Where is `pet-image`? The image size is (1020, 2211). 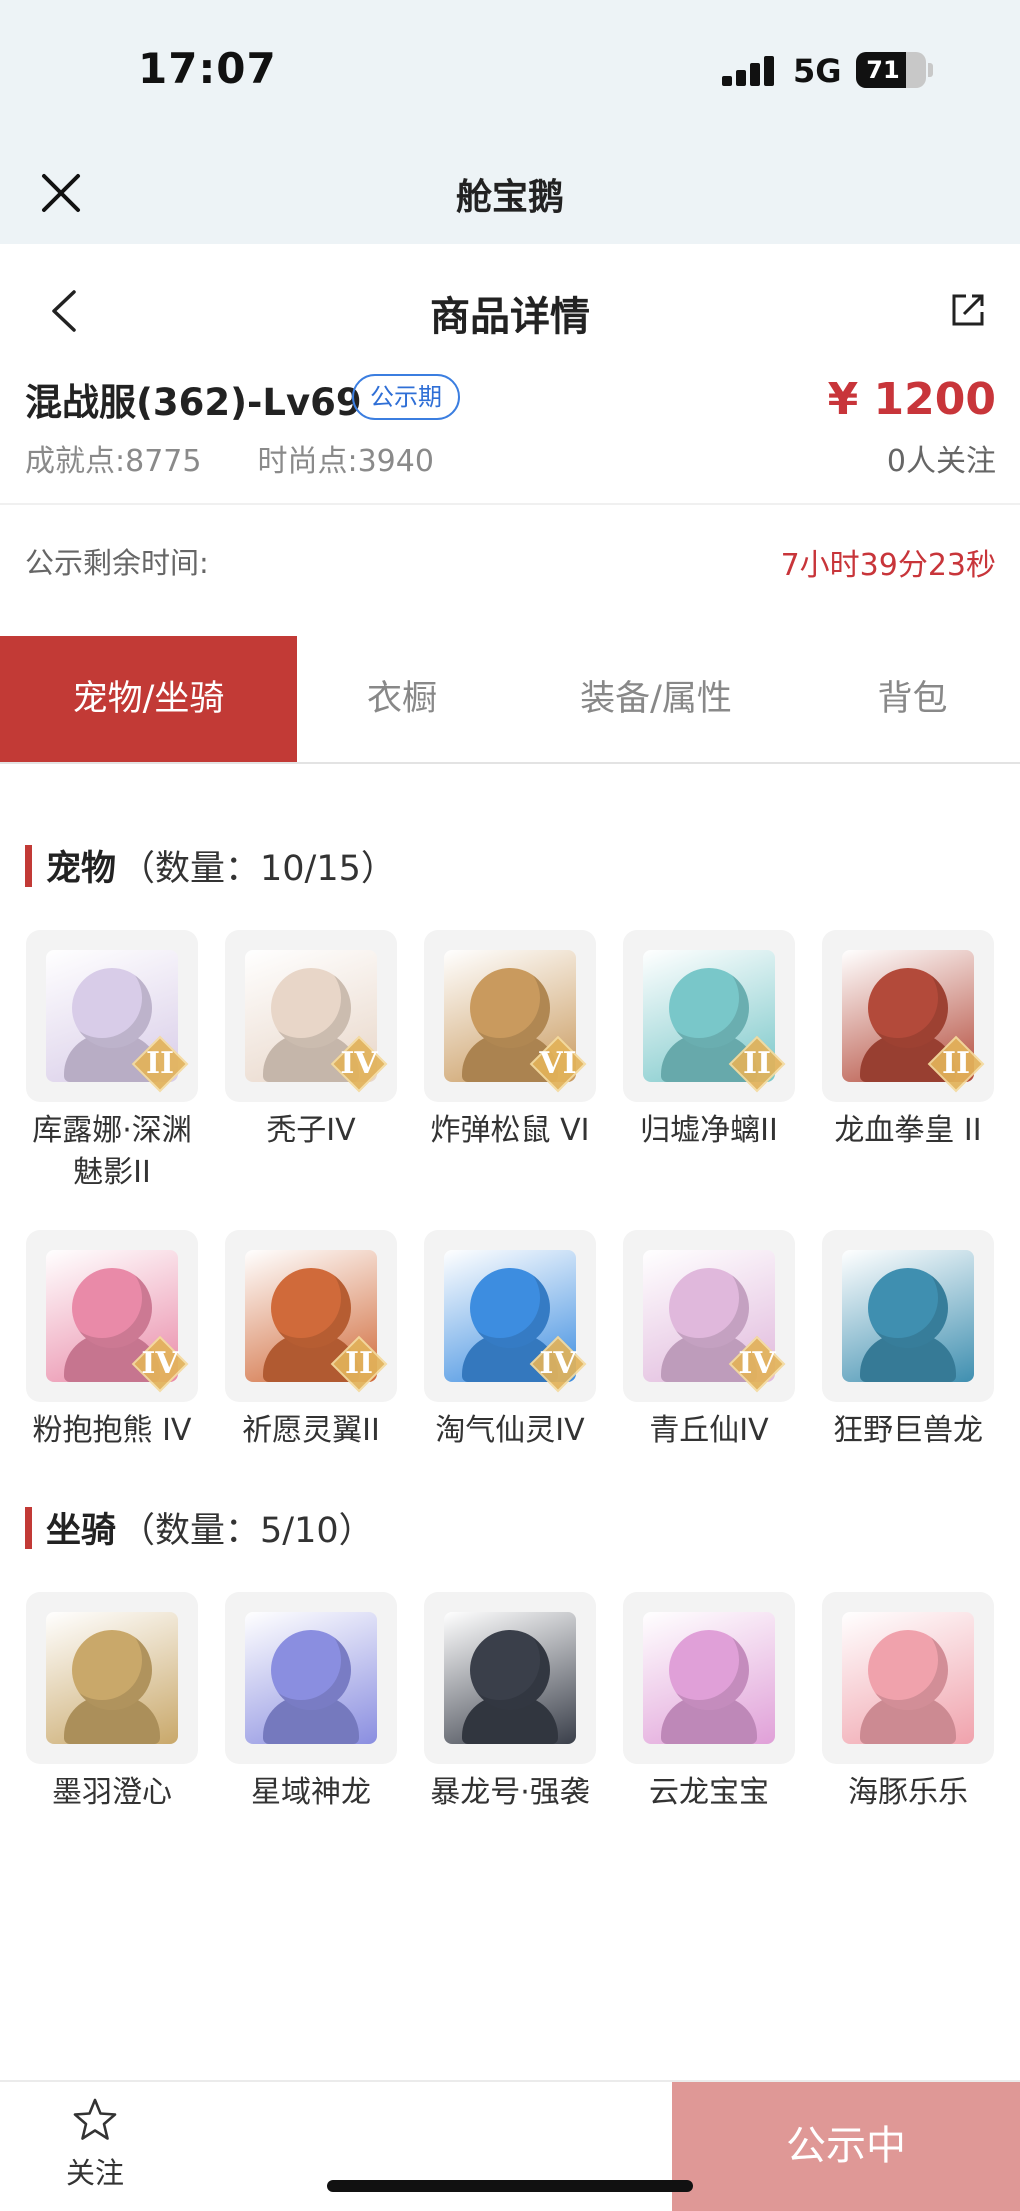 pet-image is located at coordinates (908, 1316).